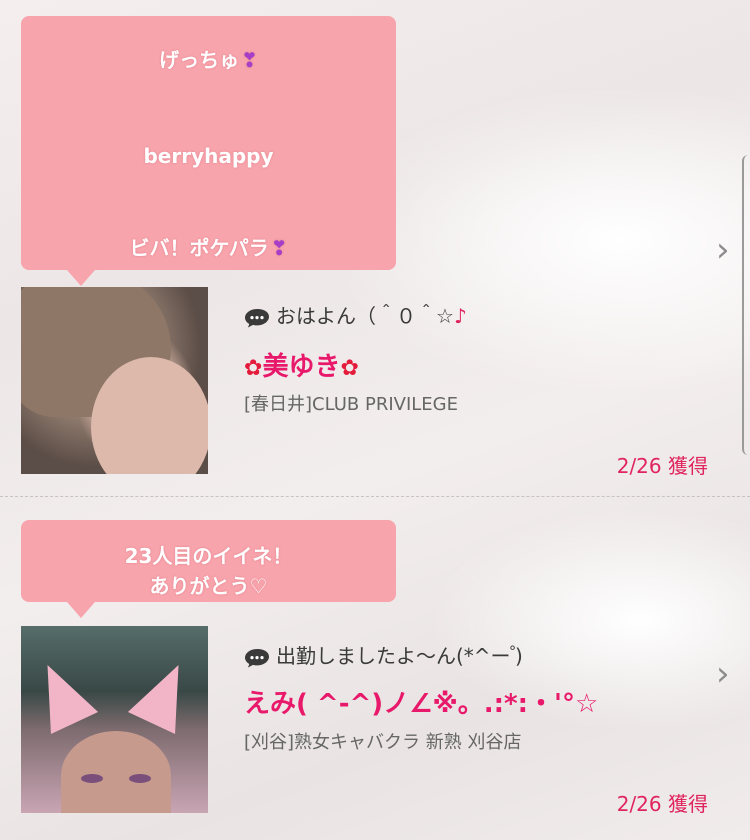 The width and height of the screenshot is (750, 840). Describe the element at coordinates (460, 316) in the screenshot. I see `music-note-icon: ♪` at that location.